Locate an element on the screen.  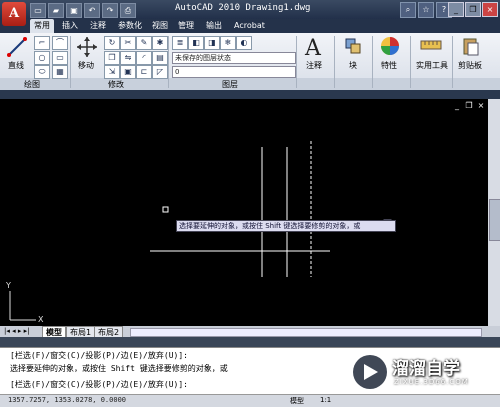
print-icon: ⎙ is located at coordinates (128, 10).